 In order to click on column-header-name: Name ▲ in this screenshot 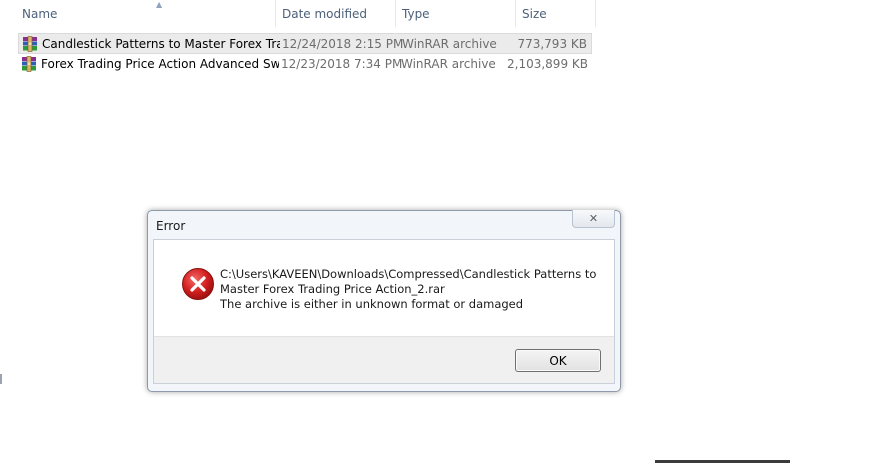, I will do `click(146, 13)`.